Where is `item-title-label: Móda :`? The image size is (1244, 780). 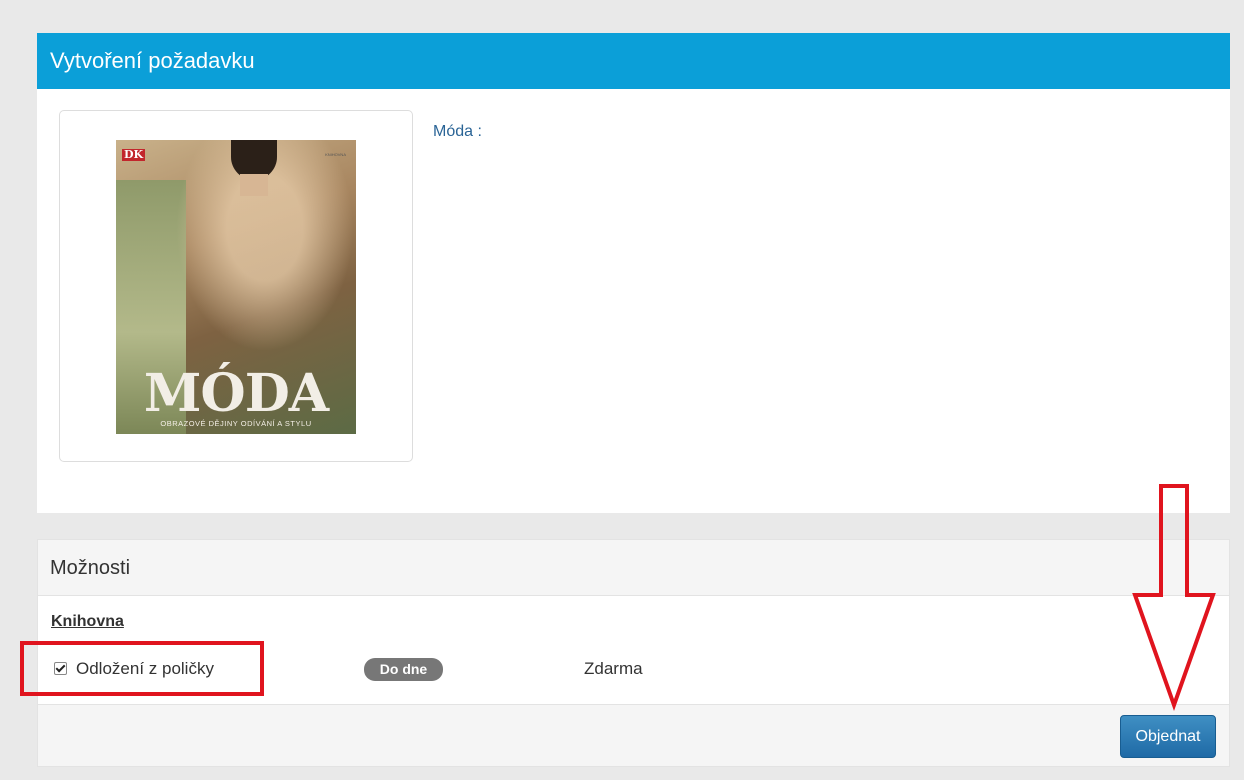
item-title-label: Móda : is located at coordinates (457, 131).